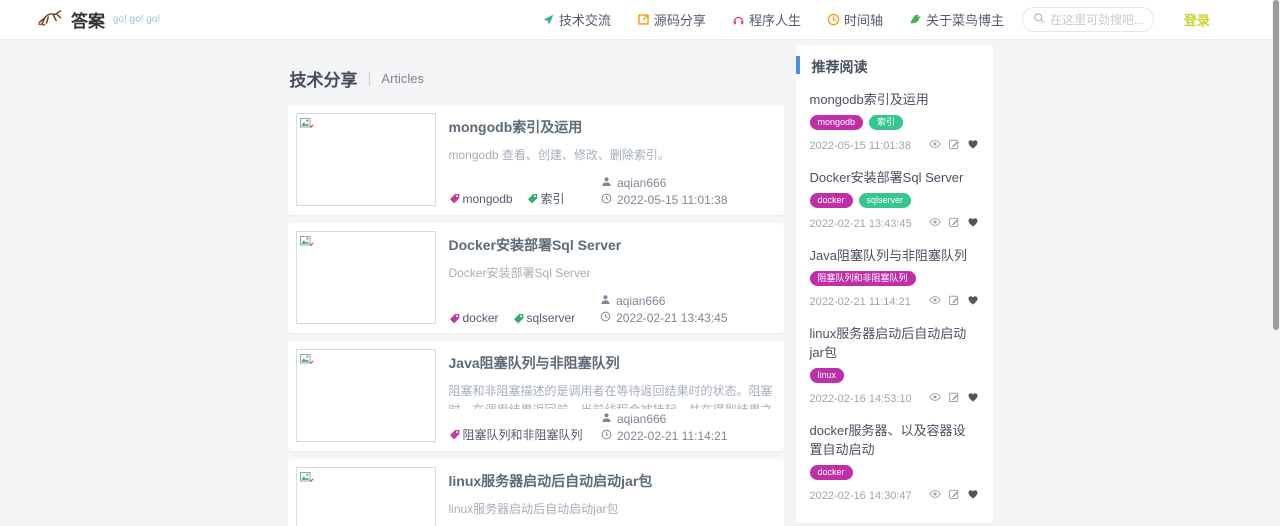 The height and width of the screenshot is (526, 1280). Describe the element at coordinates (894, 176) in the screenshot. I see `recommended-item-title: Docker安装部署Sql Server` at that location.